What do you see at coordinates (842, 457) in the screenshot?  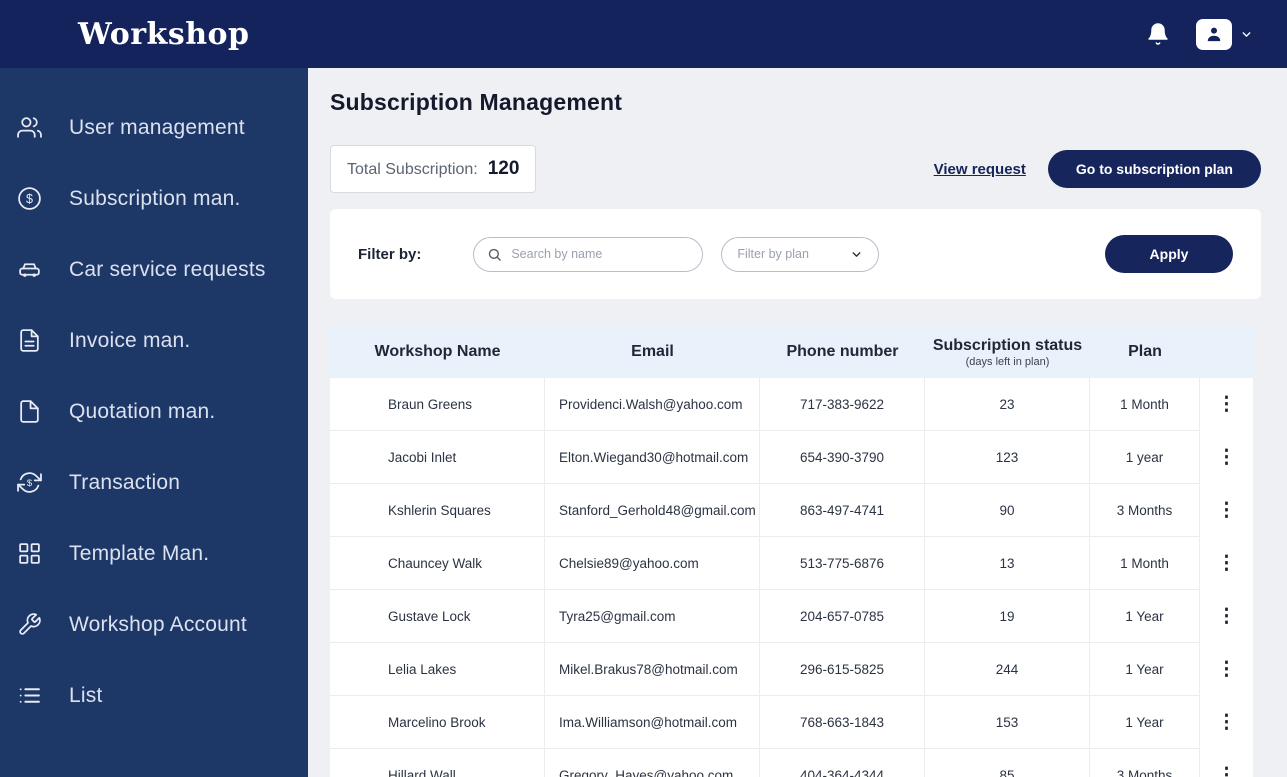 I see `phone-cell: 654-390-3790` at bounding box center [842, 457].